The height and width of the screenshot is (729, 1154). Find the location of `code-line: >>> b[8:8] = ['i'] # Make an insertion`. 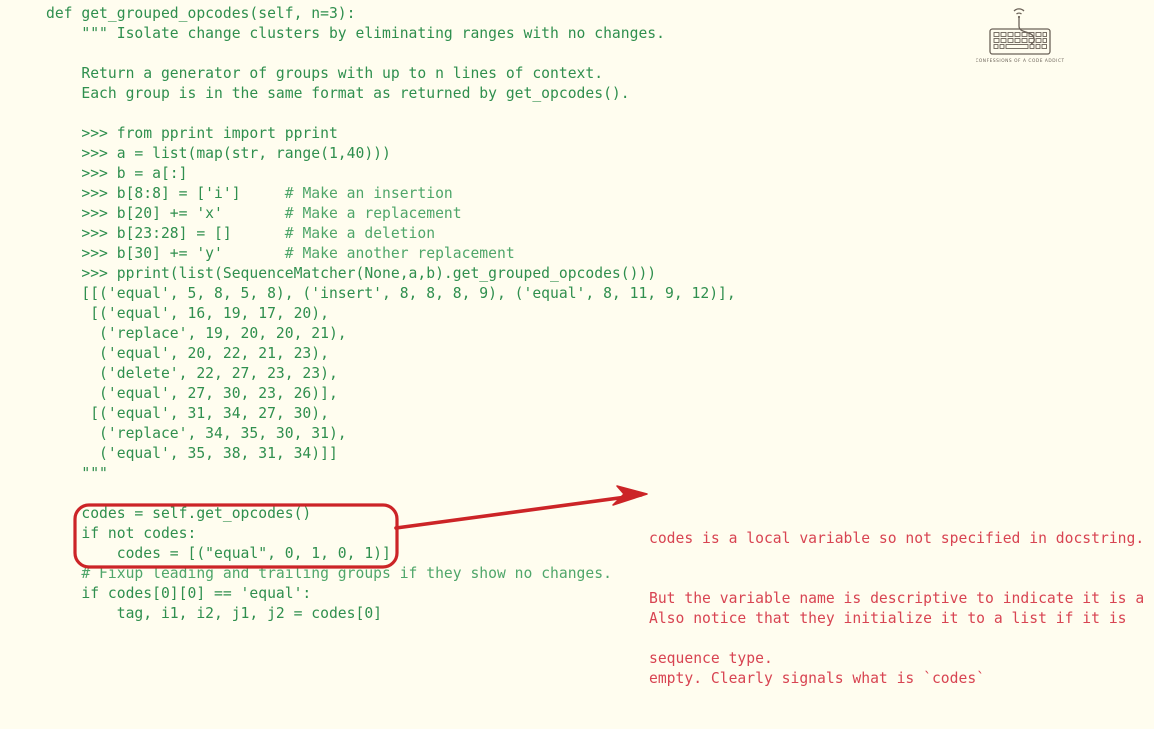

code-line: >>> b[8:8] = ['i'] # Make an insertion is located at coordinates (391, 194).